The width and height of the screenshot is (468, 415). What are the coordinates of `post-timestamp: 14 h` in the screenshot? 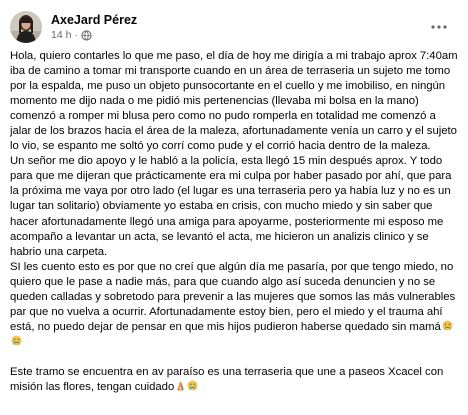 It's located at (61, 35).